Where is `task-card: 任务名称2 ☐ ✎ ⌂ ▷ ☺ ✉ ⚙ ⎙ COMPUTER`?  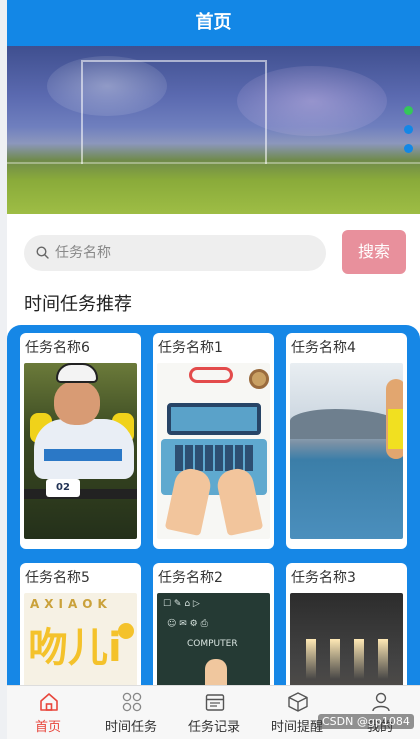
task-card: 任务名称2 ☐ ✎ ⌂ ▷ ☺ ✉ ⚙ ⎙ COMPUTER is located at coordinates (213, 624).